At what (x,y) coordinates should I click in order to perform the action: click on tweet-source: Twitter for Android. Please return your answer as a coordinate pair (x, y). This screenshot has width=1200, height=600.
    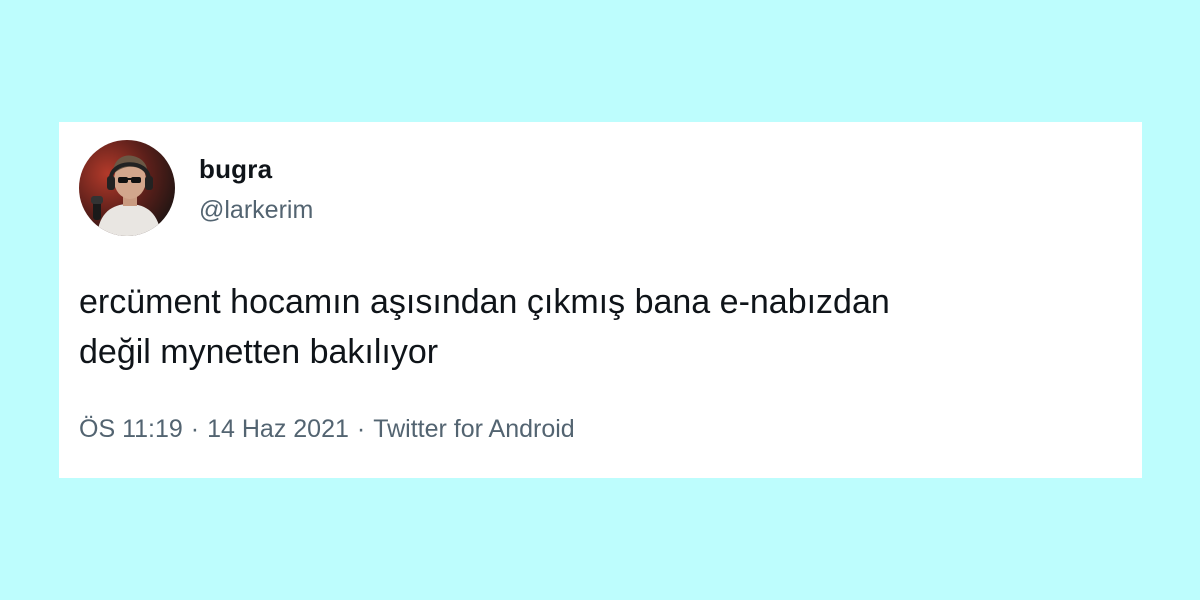
    Looking at the image, I should click on (473, 429).